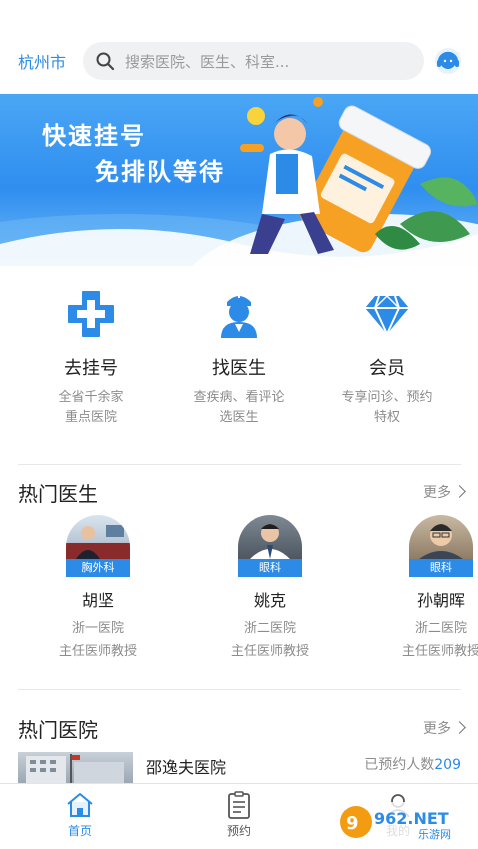 The width and height of the screenshot is (478, 849). I want to click on find-doctor-desc-line2: 选医生, so click(239, 417).